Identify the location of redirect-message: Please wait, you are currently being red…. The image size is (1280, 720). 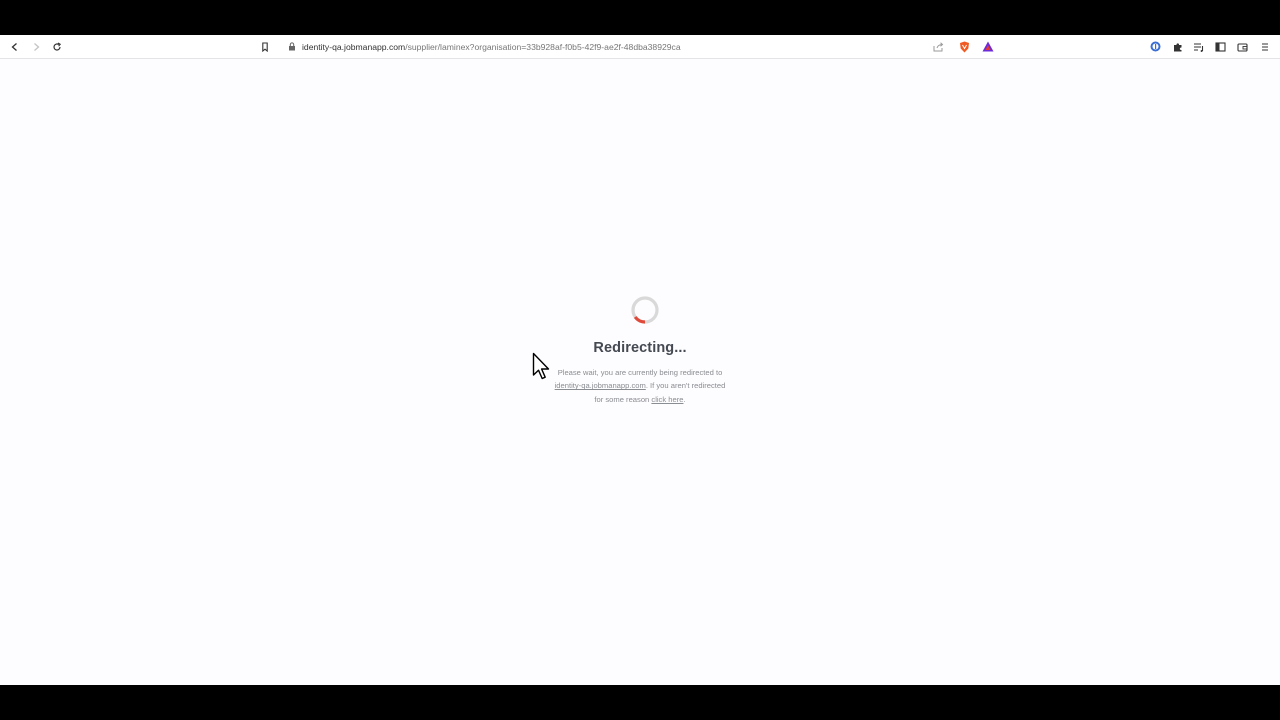
(640, 386).